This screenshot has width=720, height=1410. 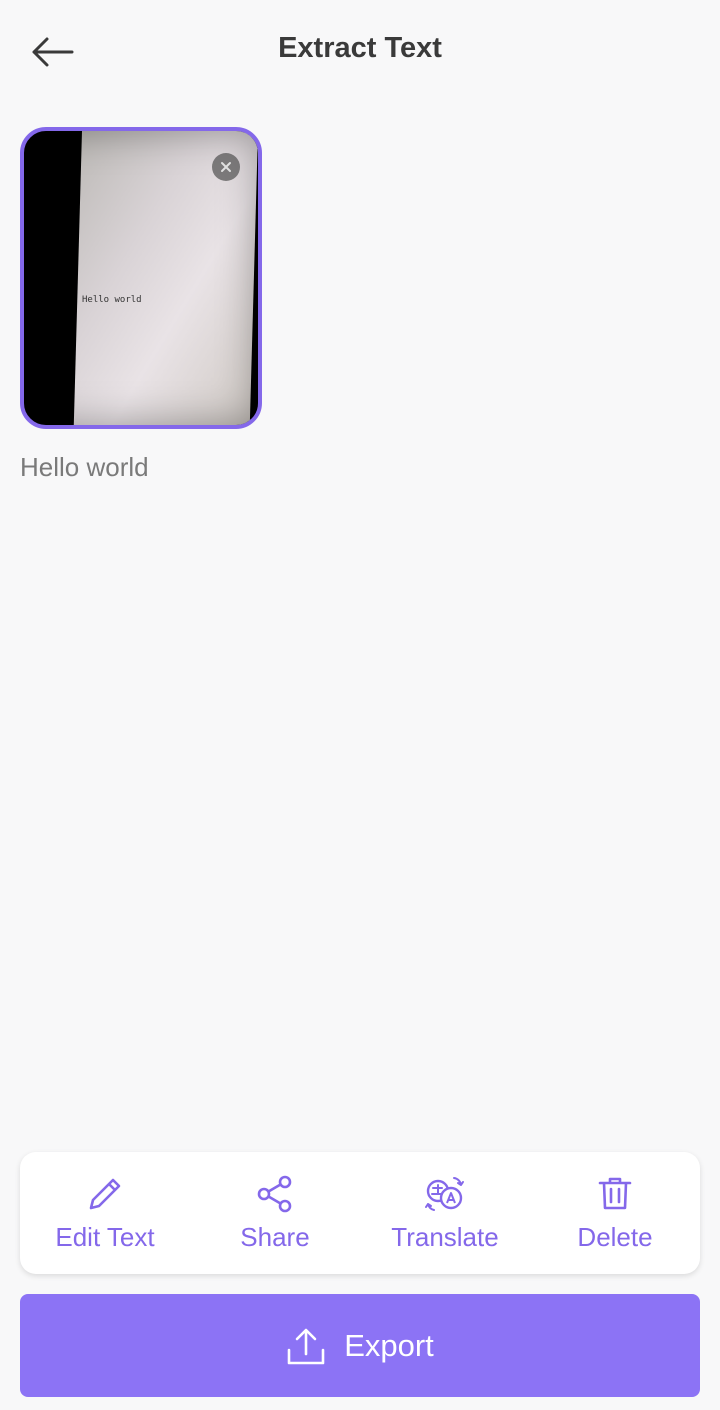 What do you see at coordinates (306, 1346) in the screenshot?
I see `upload-icon` at bounding box center [306, 1346].